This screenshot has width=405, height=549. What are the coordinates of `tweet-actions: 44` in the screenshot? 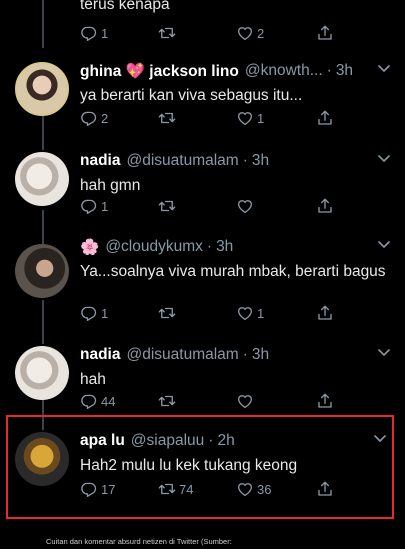 It's located at (210, 401).